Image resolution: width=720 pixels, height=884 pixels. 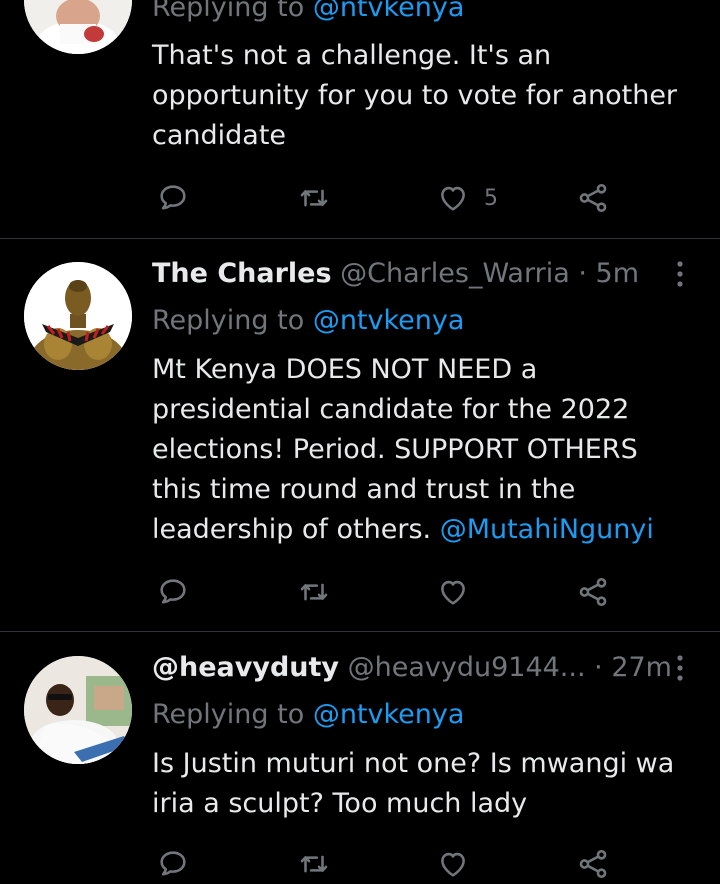 What do you see at coordinates (491, 198) in the screenshot?
I see `like-count: 5` at bounding box center [491, 198].